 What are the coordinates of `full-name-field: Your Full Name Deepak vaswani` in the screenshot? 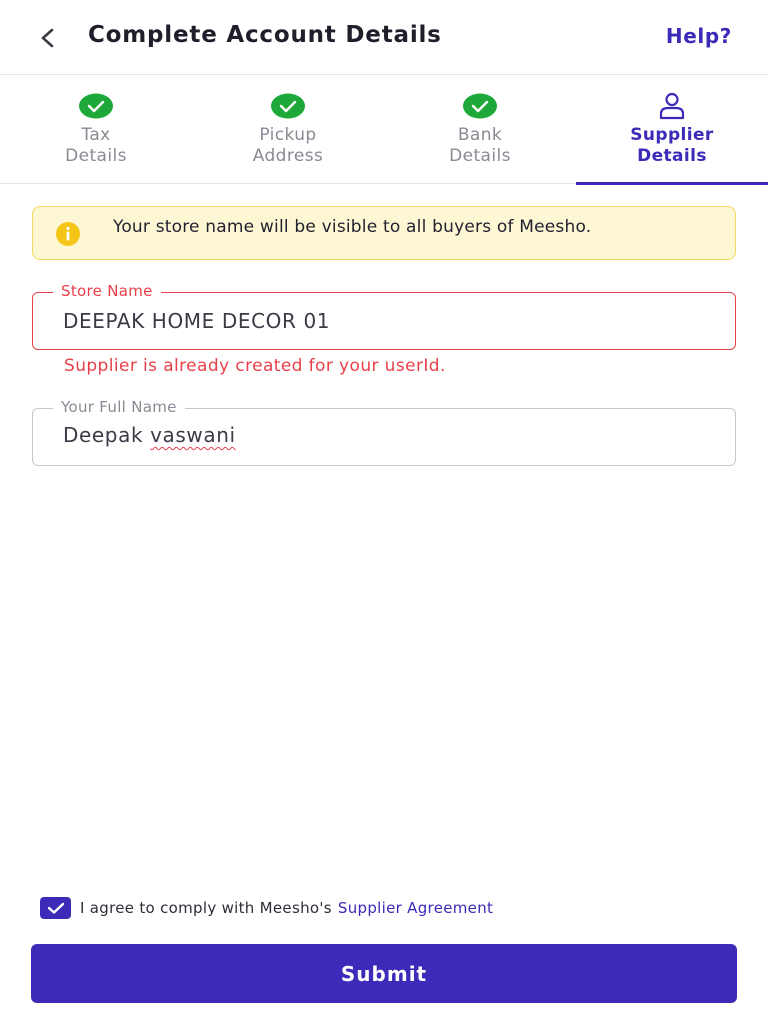 It's located at (384, 432).